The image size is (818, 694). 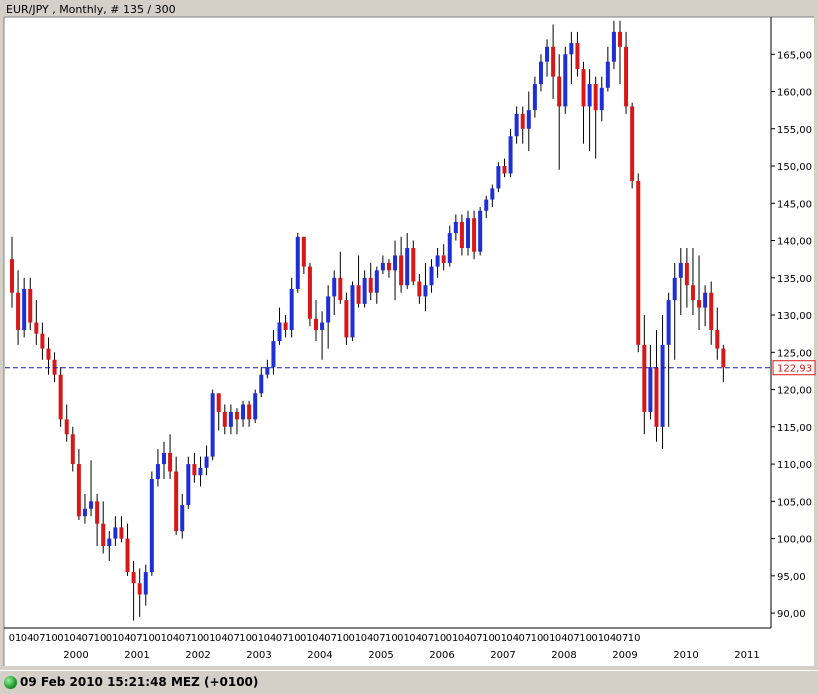 I want to click on y-tick-label: 165,00, so click(x=794, y=55).